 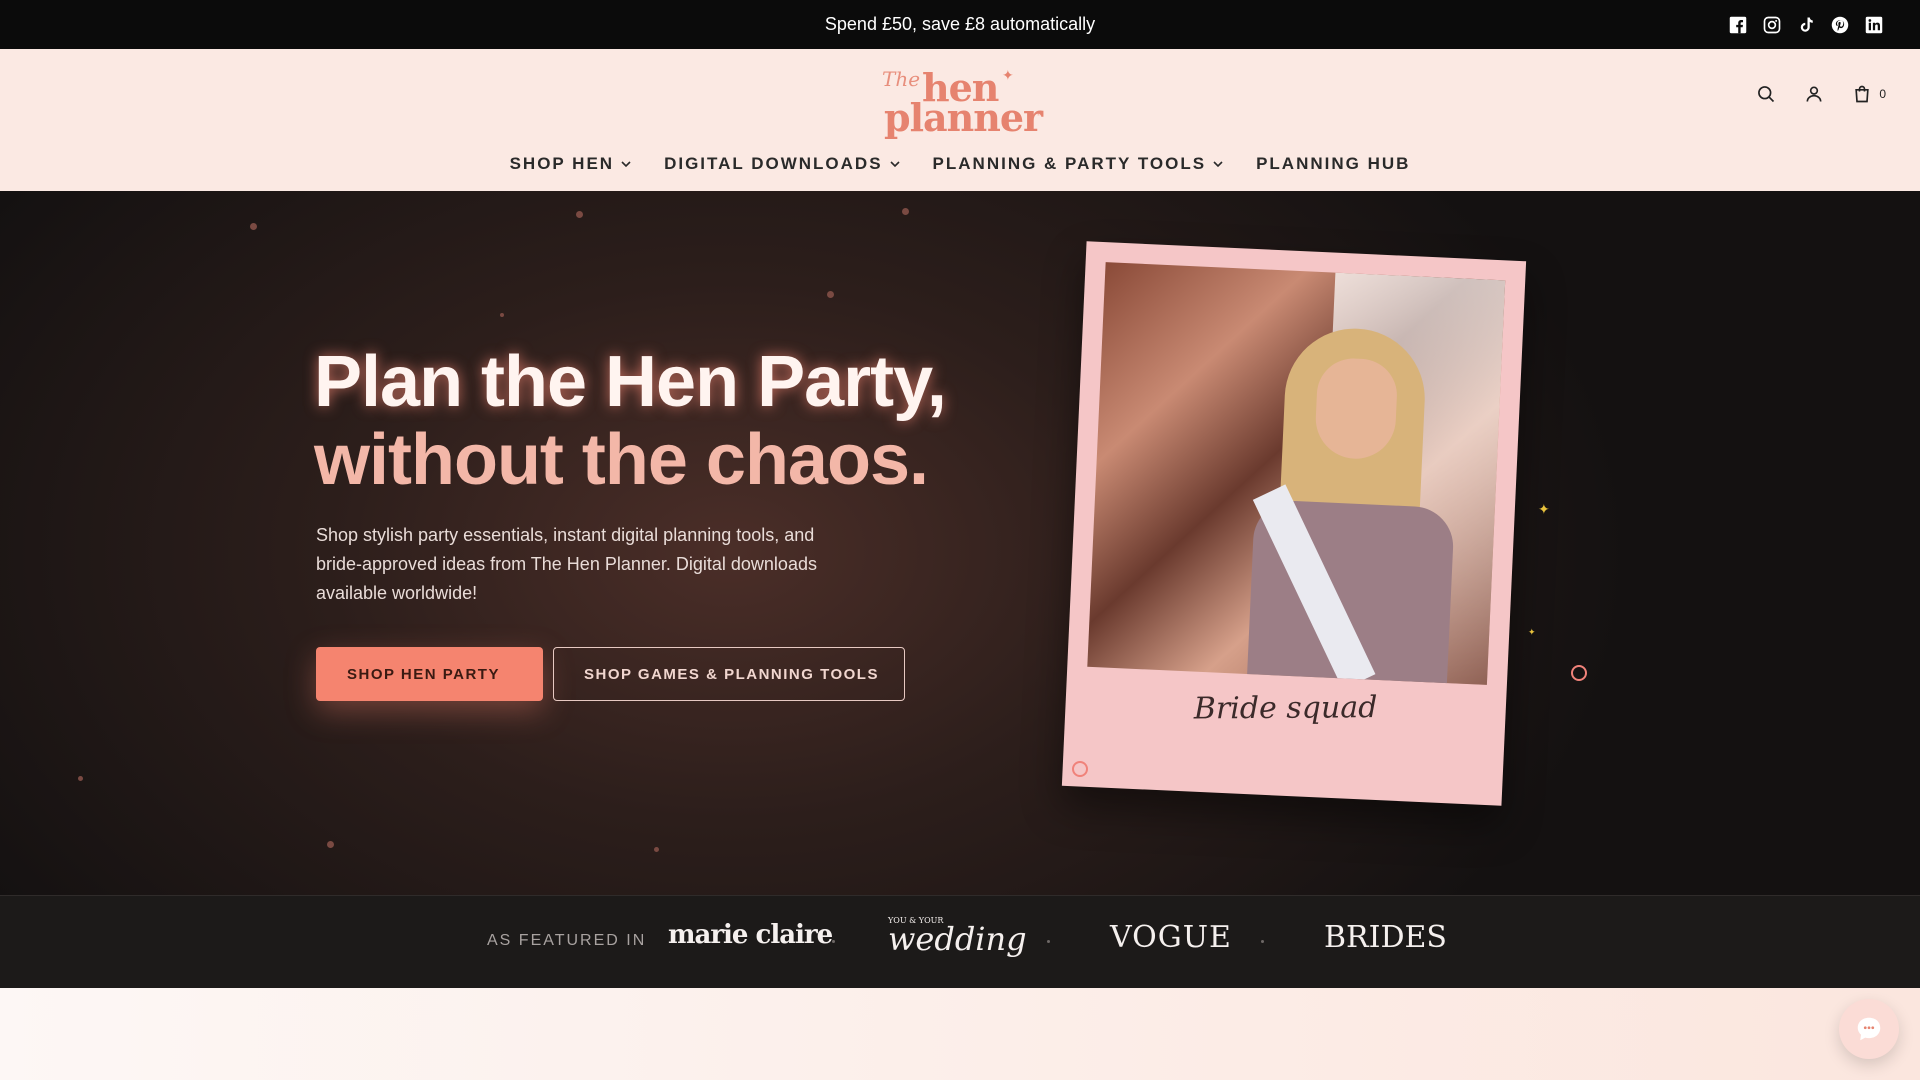 What do you see at coordinates (1356, 408) in the screenshot?
I see `photo-face` at bounding box center [1356, 408].